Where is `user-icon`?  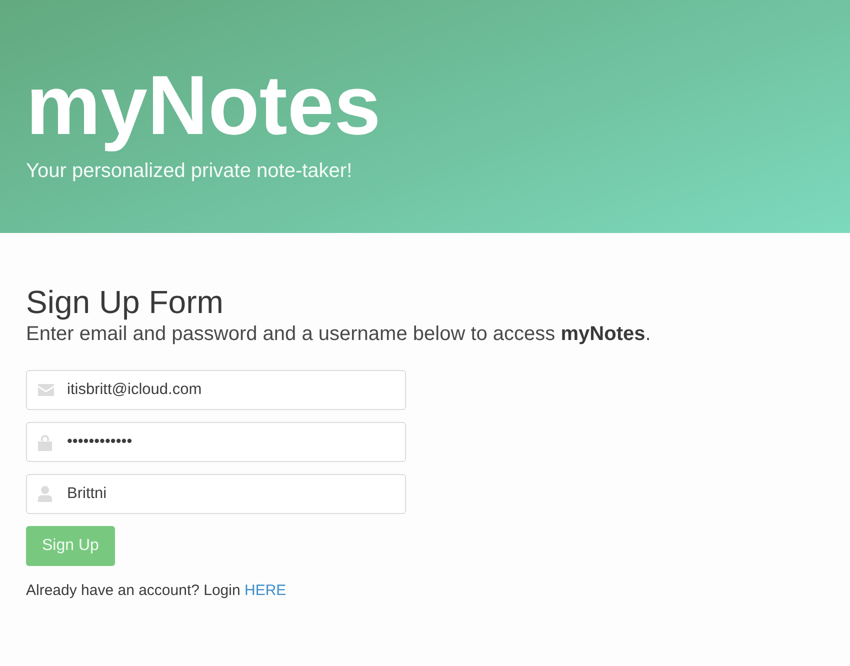
user-icon is located at coordinates (45, 494).